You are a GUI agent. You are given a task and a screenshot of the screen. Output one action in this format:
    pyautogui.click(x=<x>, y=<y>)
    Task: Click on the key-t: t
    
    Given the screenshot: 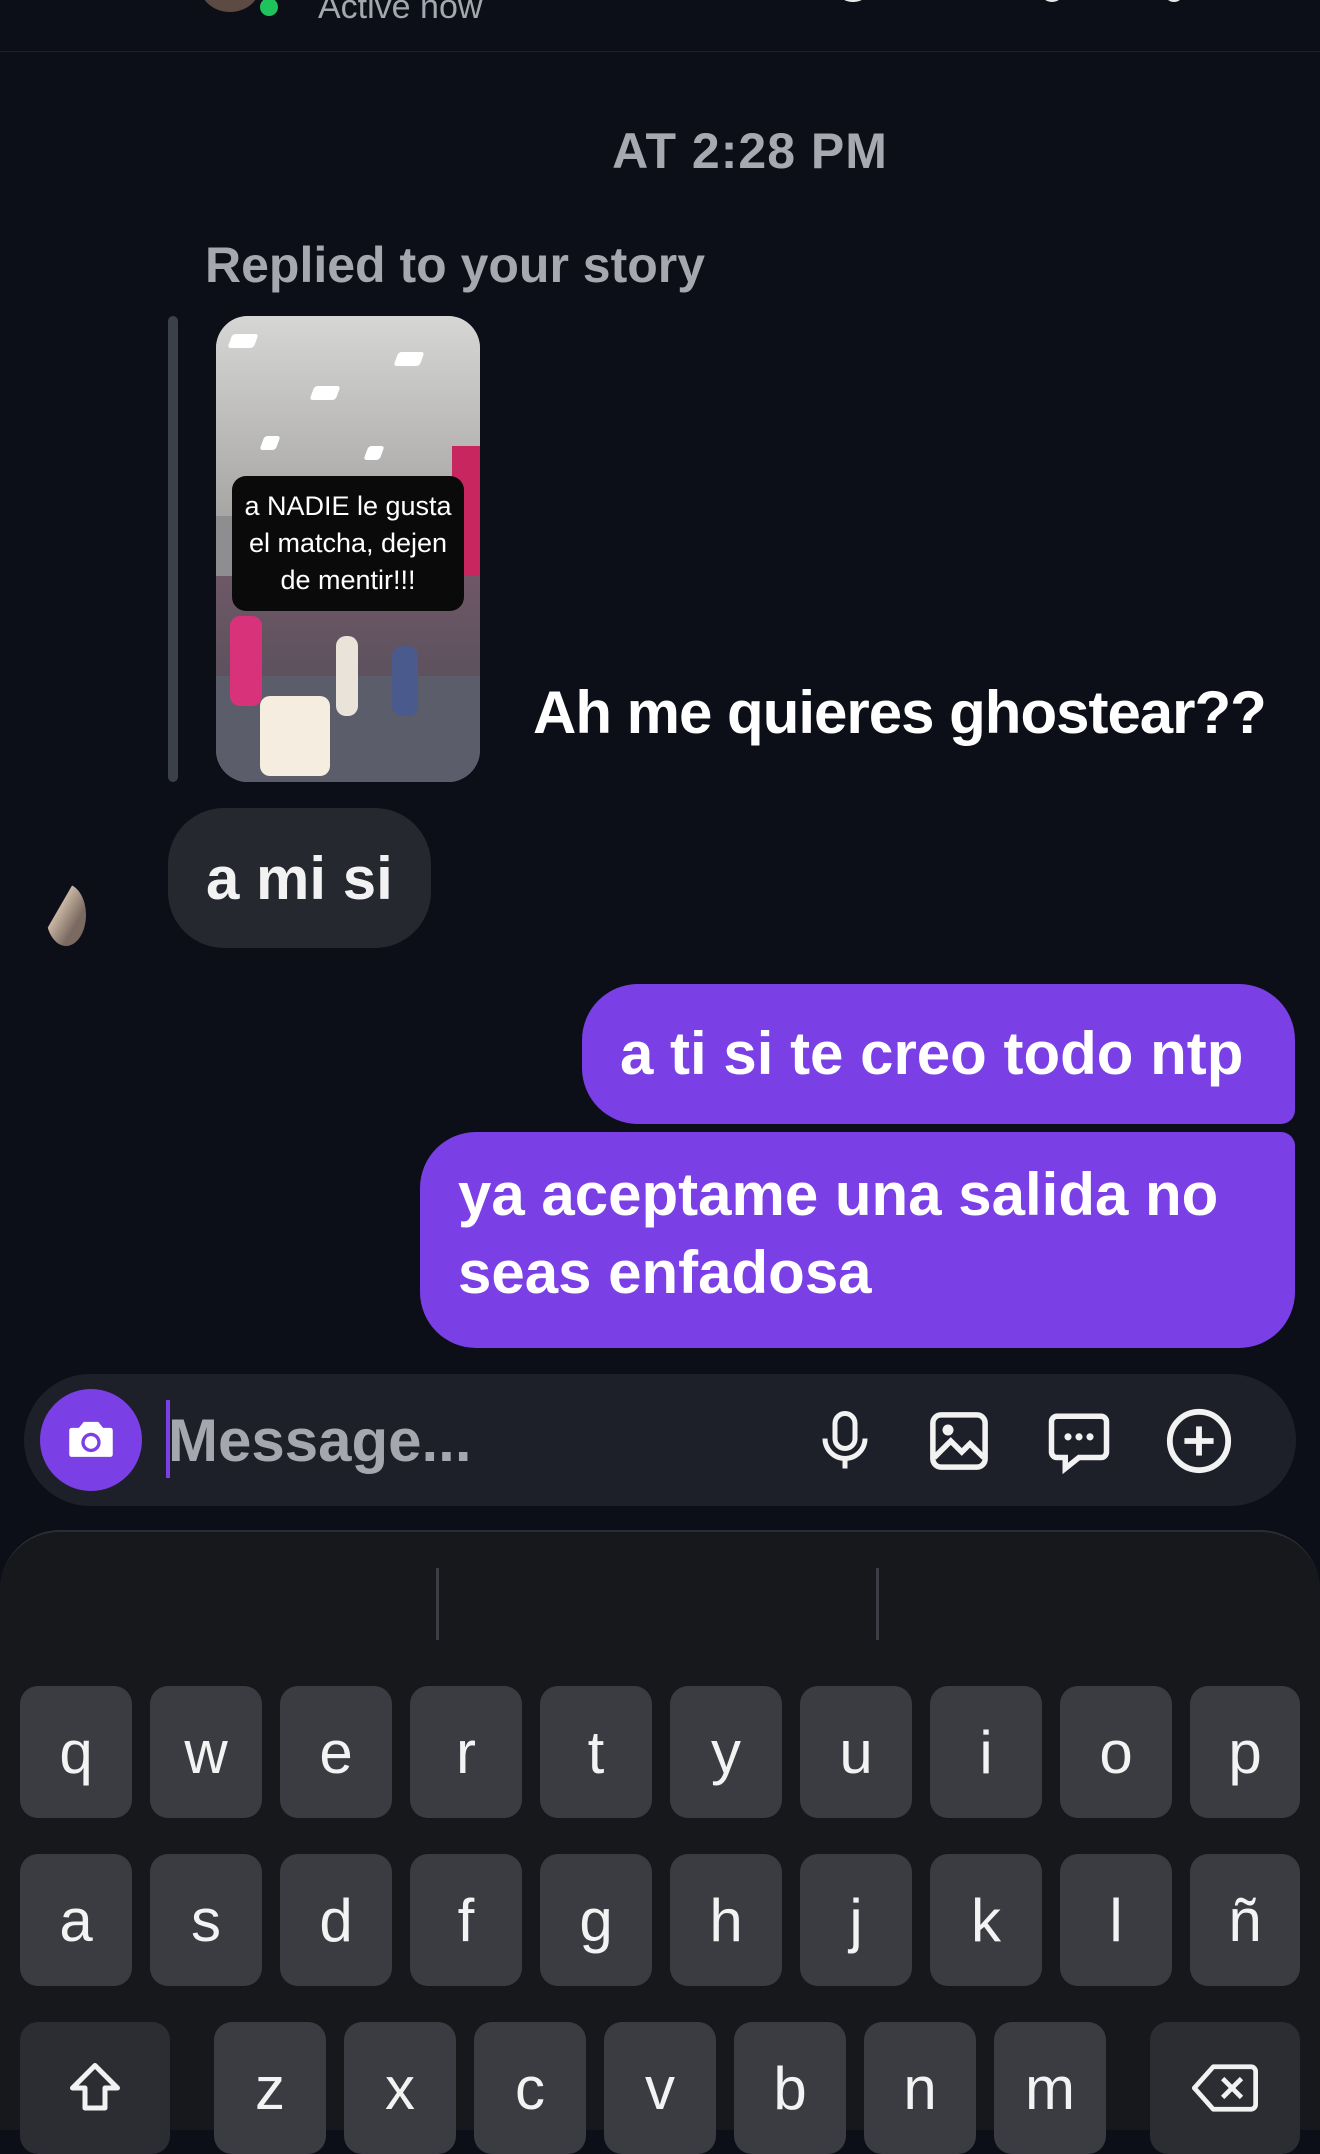 What is the action you would take?
    pyautogui.click(x=596, y=1752)
    